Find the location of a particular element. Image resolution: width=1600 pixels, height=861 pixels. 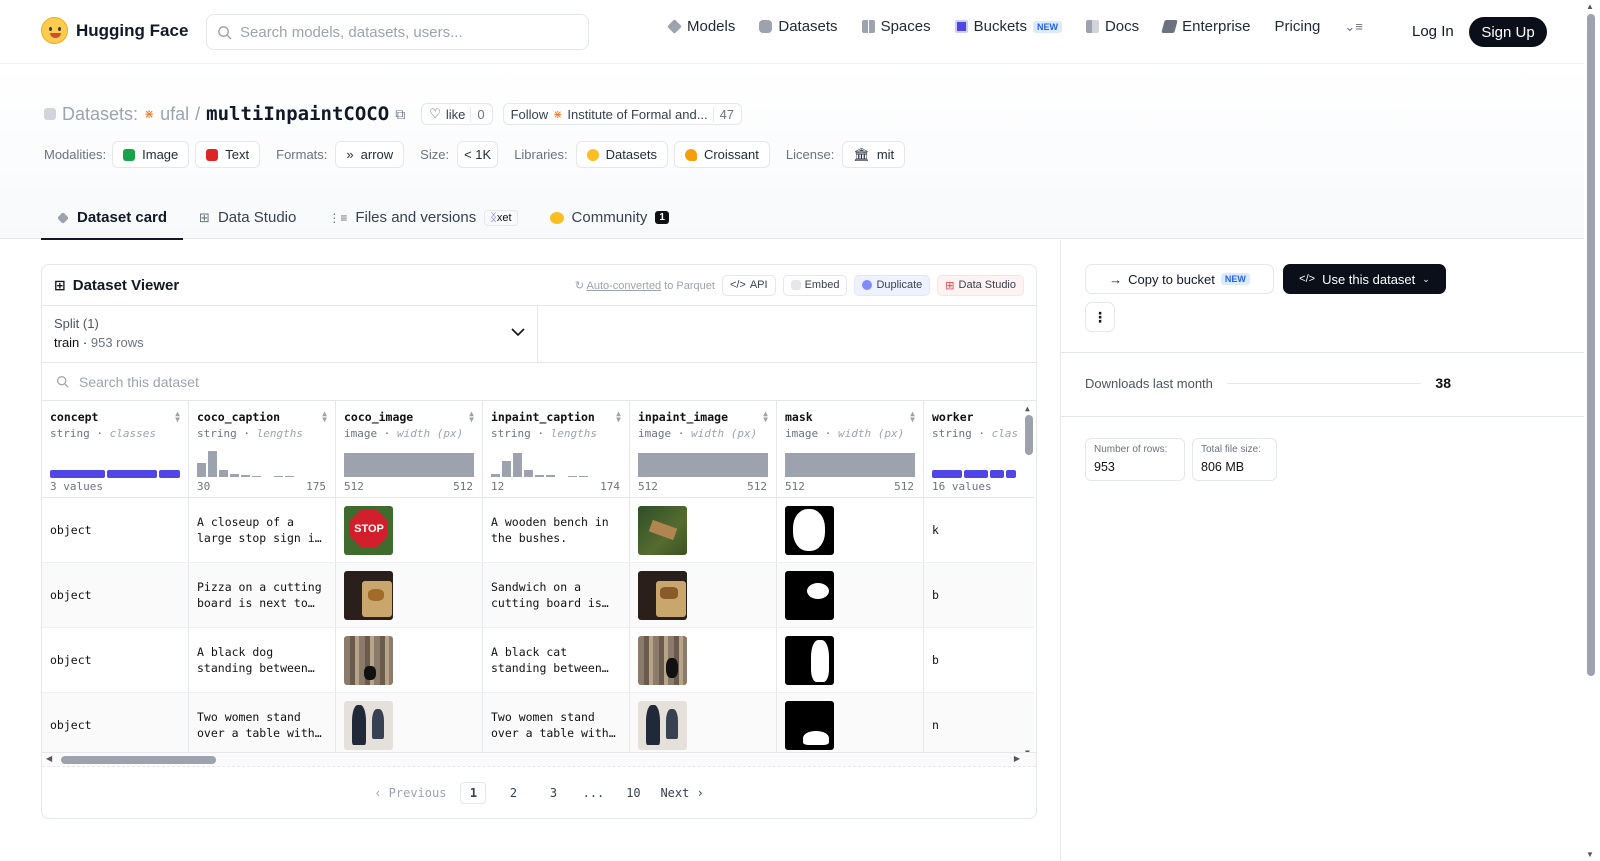

tab-files-versions: ⋮≡ Files and versions ᛝxet is located at coordinates (422, 218).